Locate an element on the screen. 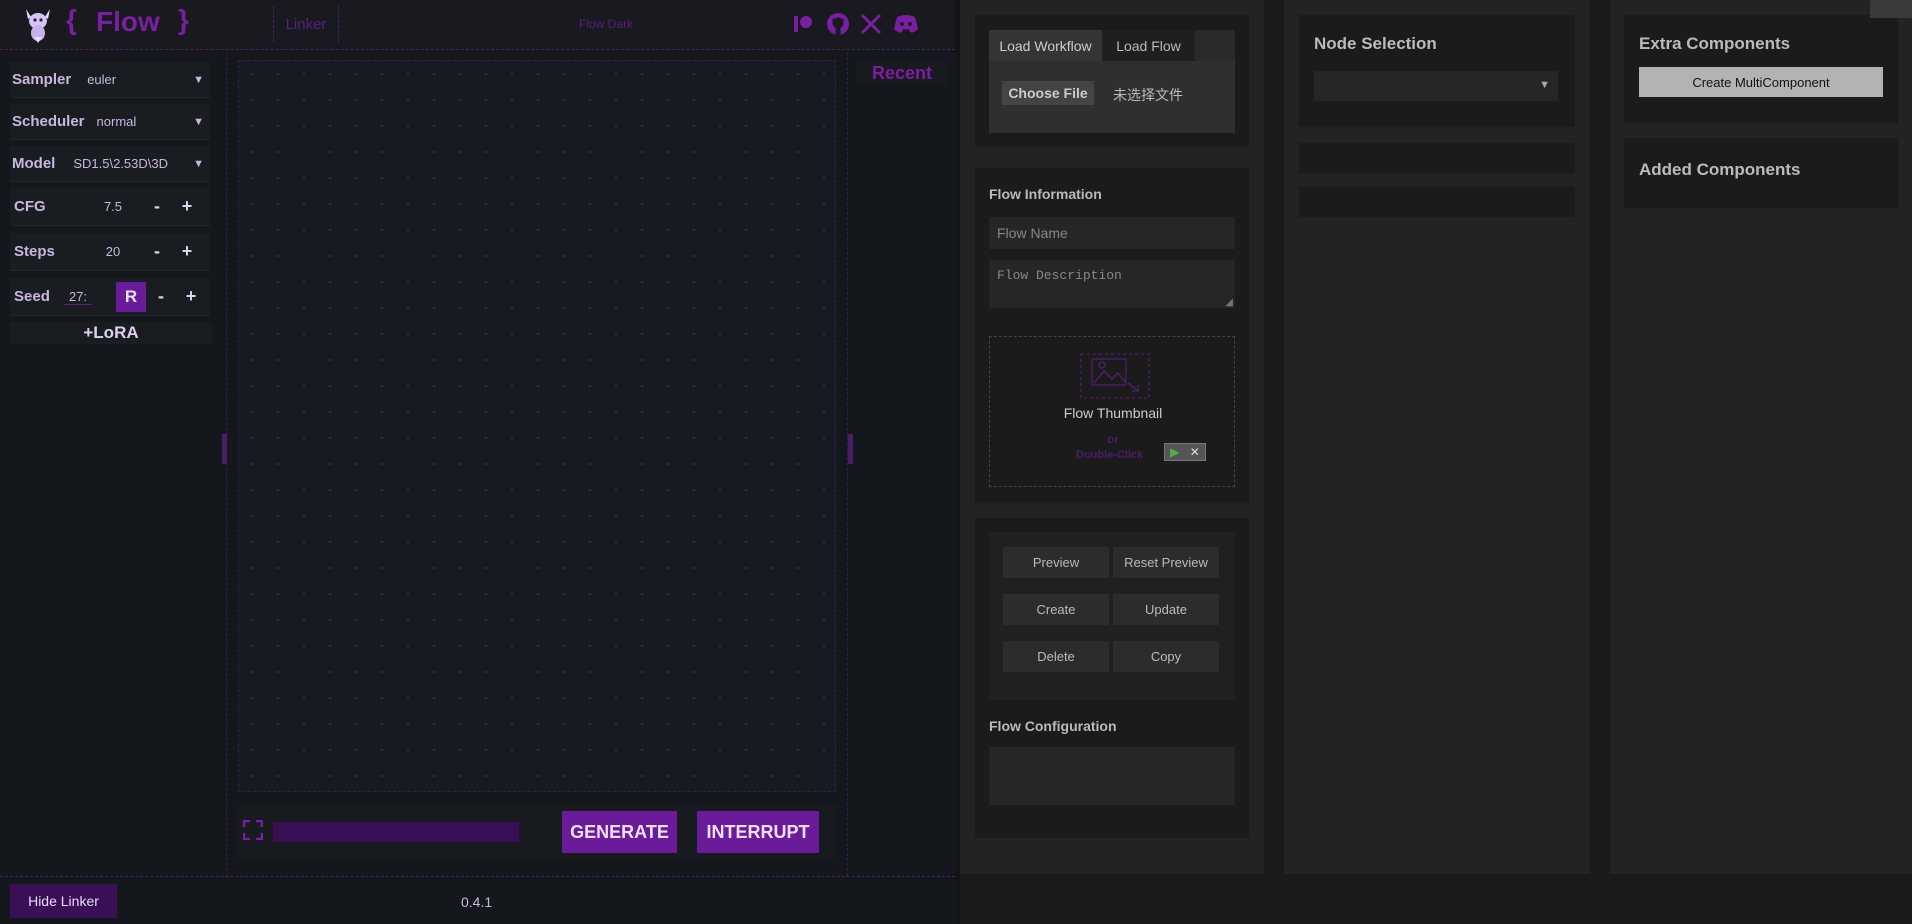 This screenshot has width=1912, height=924. thumbnail-controls: ▶ ✕ is located at coordinates (1185, 452).